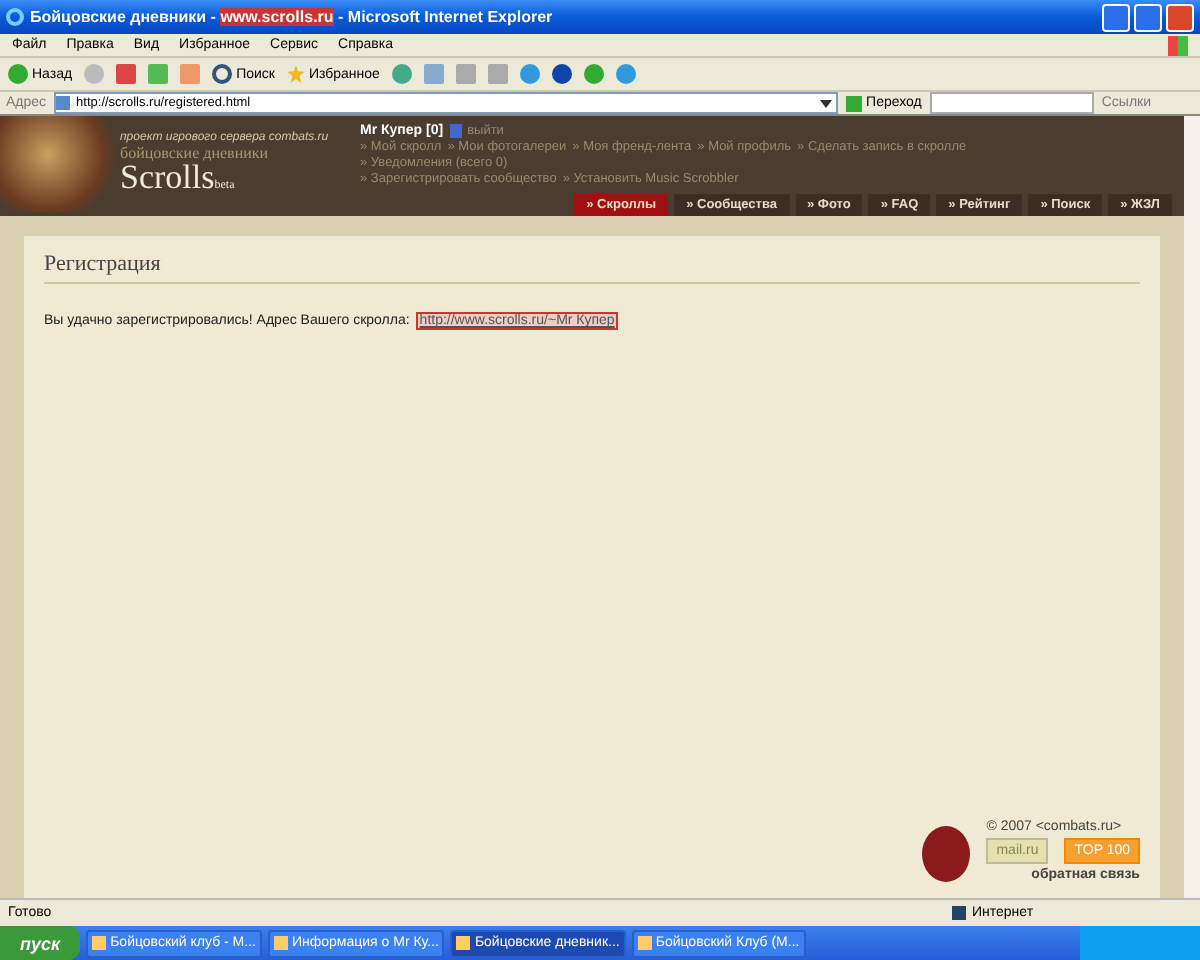 Image resolution: width=1200 pixels, height=960 pixels. What do you see at coordinates (60, 164) in the screenshot?
I see `angel-with-quill-drawing` at bounding box center [60, 164].